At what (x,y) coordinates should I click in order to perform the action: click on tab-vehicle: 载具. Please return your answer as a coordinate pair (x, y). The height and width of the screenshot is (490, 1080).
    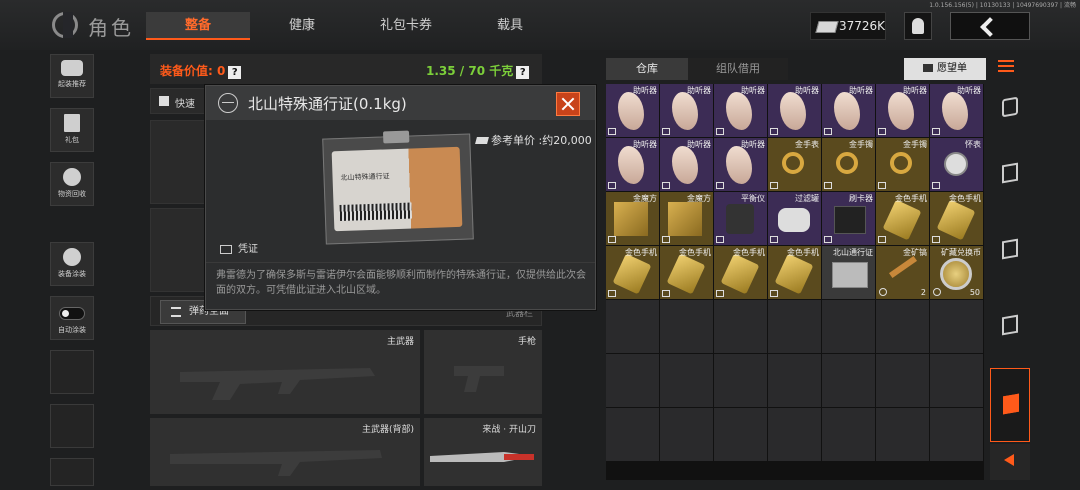
    Looking at the image, I should click on (510, 26).